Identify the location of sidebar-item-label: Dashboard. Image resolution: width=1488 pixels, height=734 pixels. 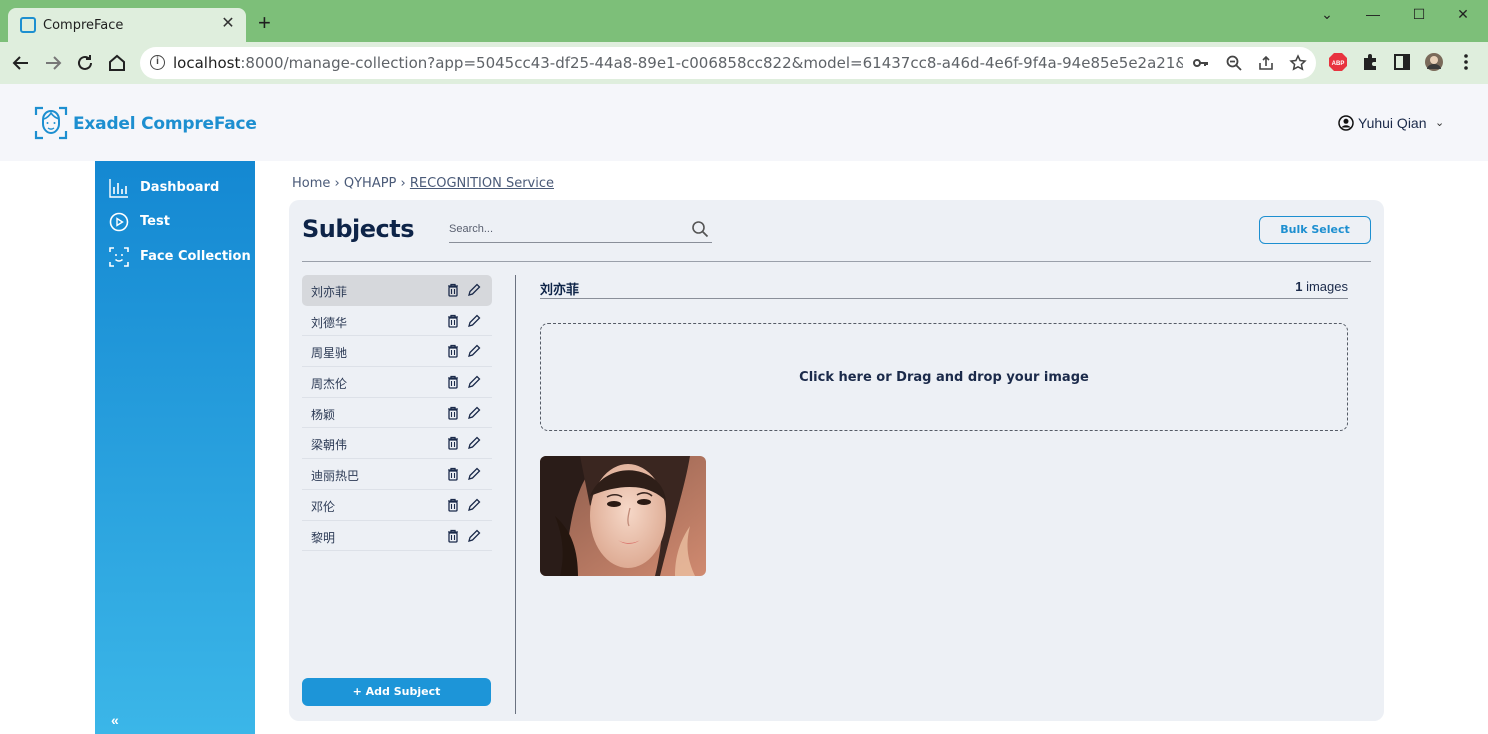
(180, 187).